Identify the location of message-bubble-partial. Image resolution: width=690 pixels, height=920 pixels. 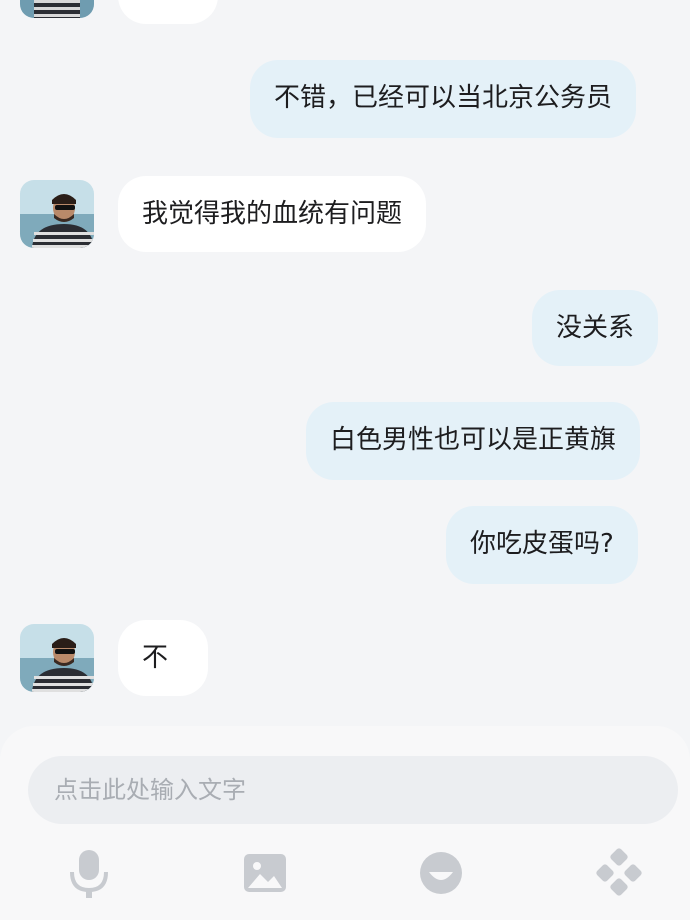
(168, 12).